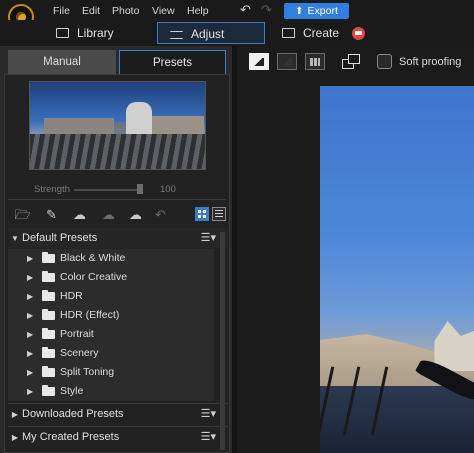  What do you see at coordinates (117, 125) in the screenshot?
I see `preset-preview-image` at bounding box center [117, 125].